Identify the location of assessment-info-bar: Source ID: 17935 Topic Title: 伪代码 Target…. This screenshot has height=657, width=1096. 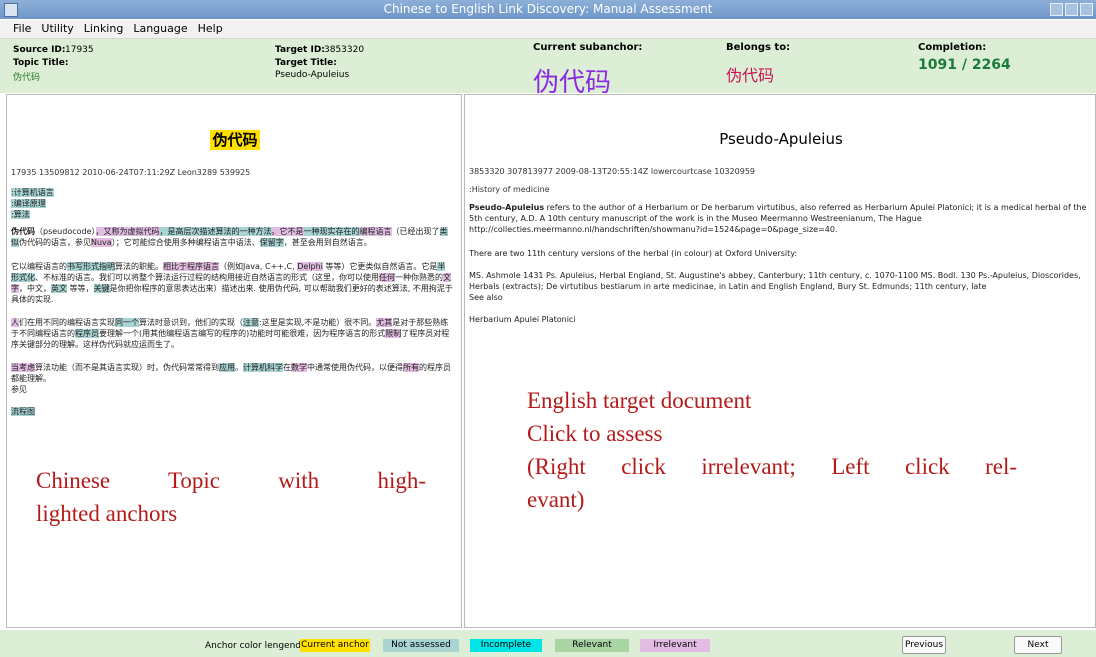
(548, 68).